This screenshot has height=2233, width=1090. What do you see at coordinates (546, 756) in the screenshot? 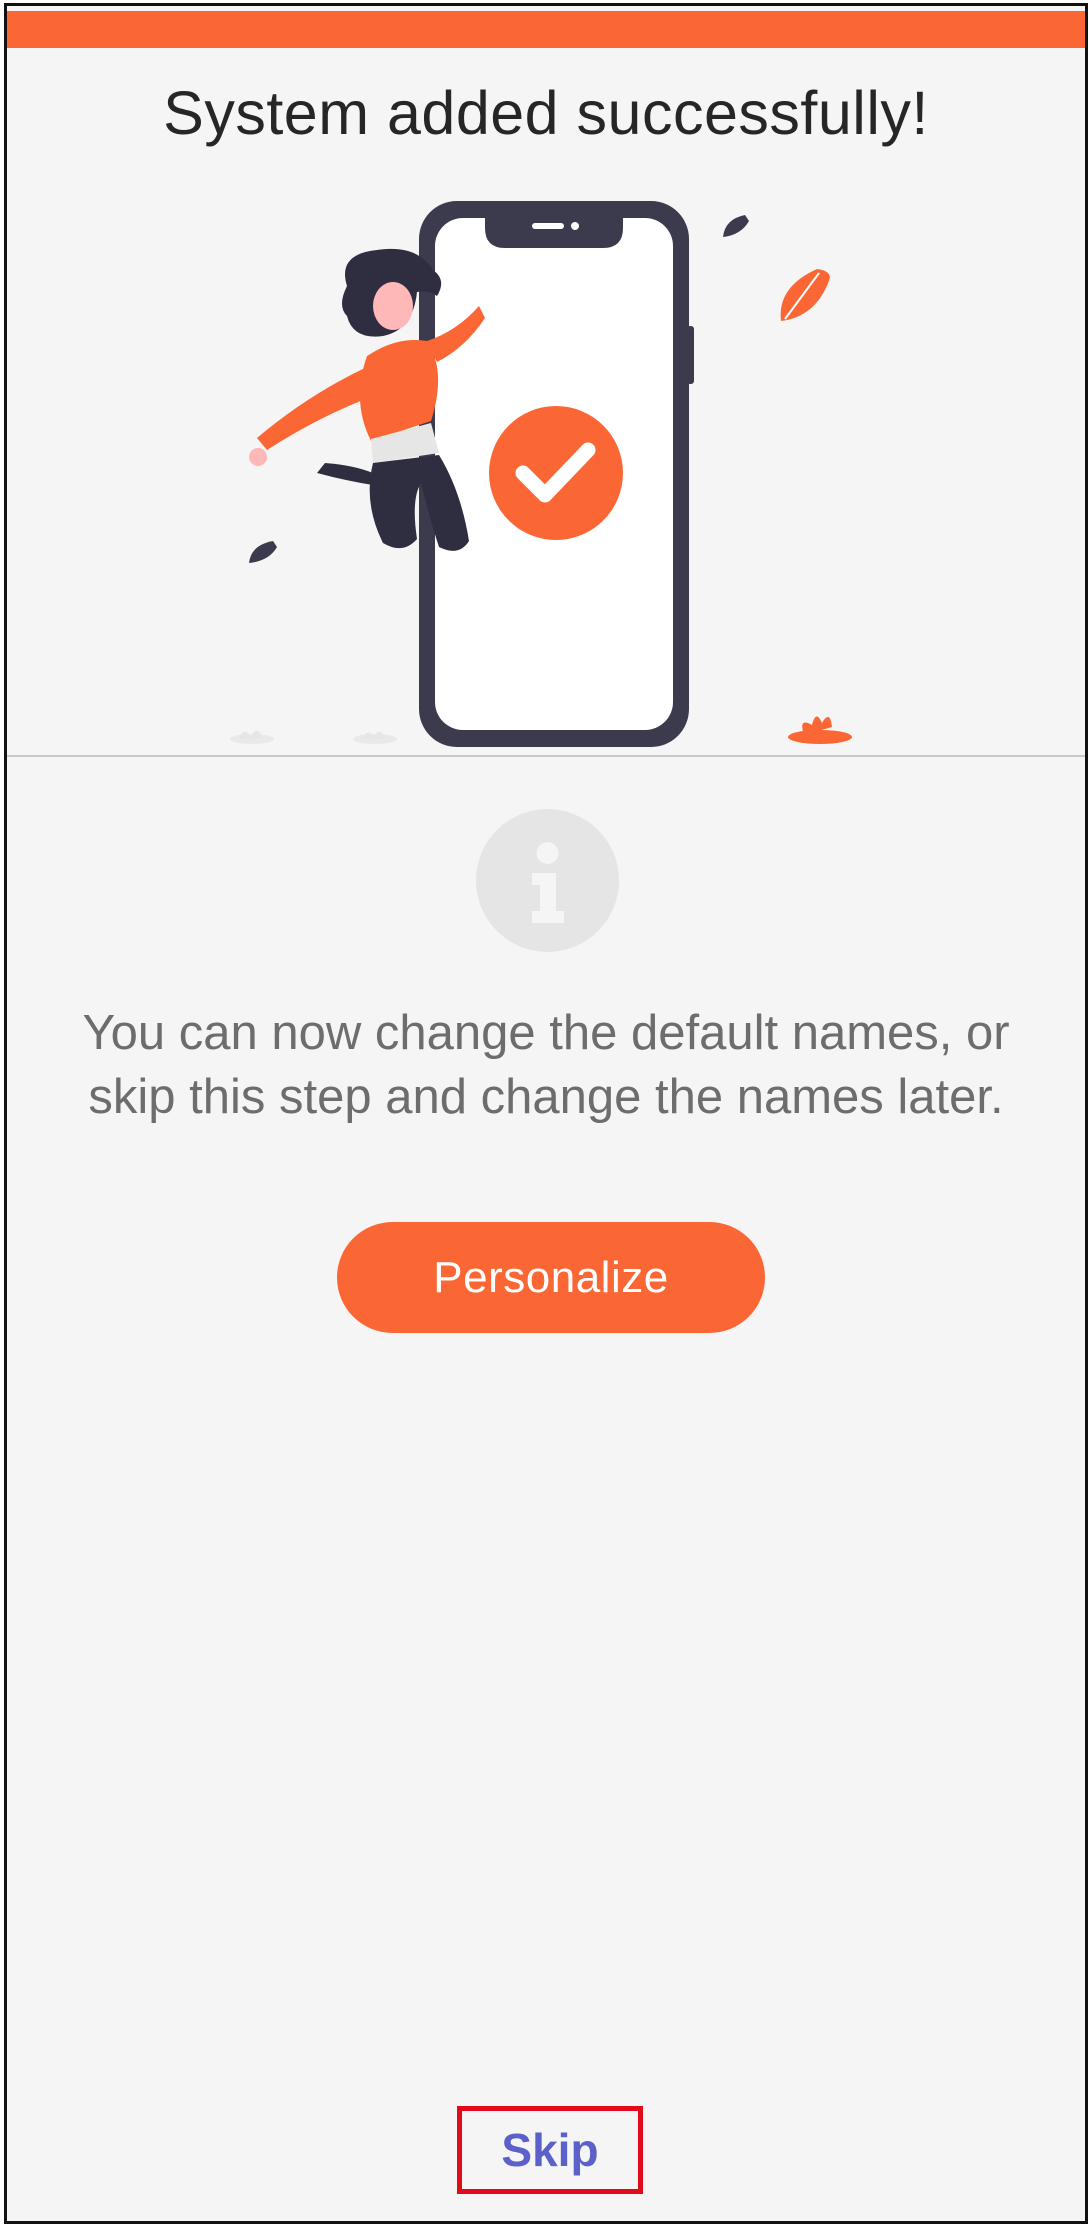
I see `section-divider` at bounding box center [546, 756].